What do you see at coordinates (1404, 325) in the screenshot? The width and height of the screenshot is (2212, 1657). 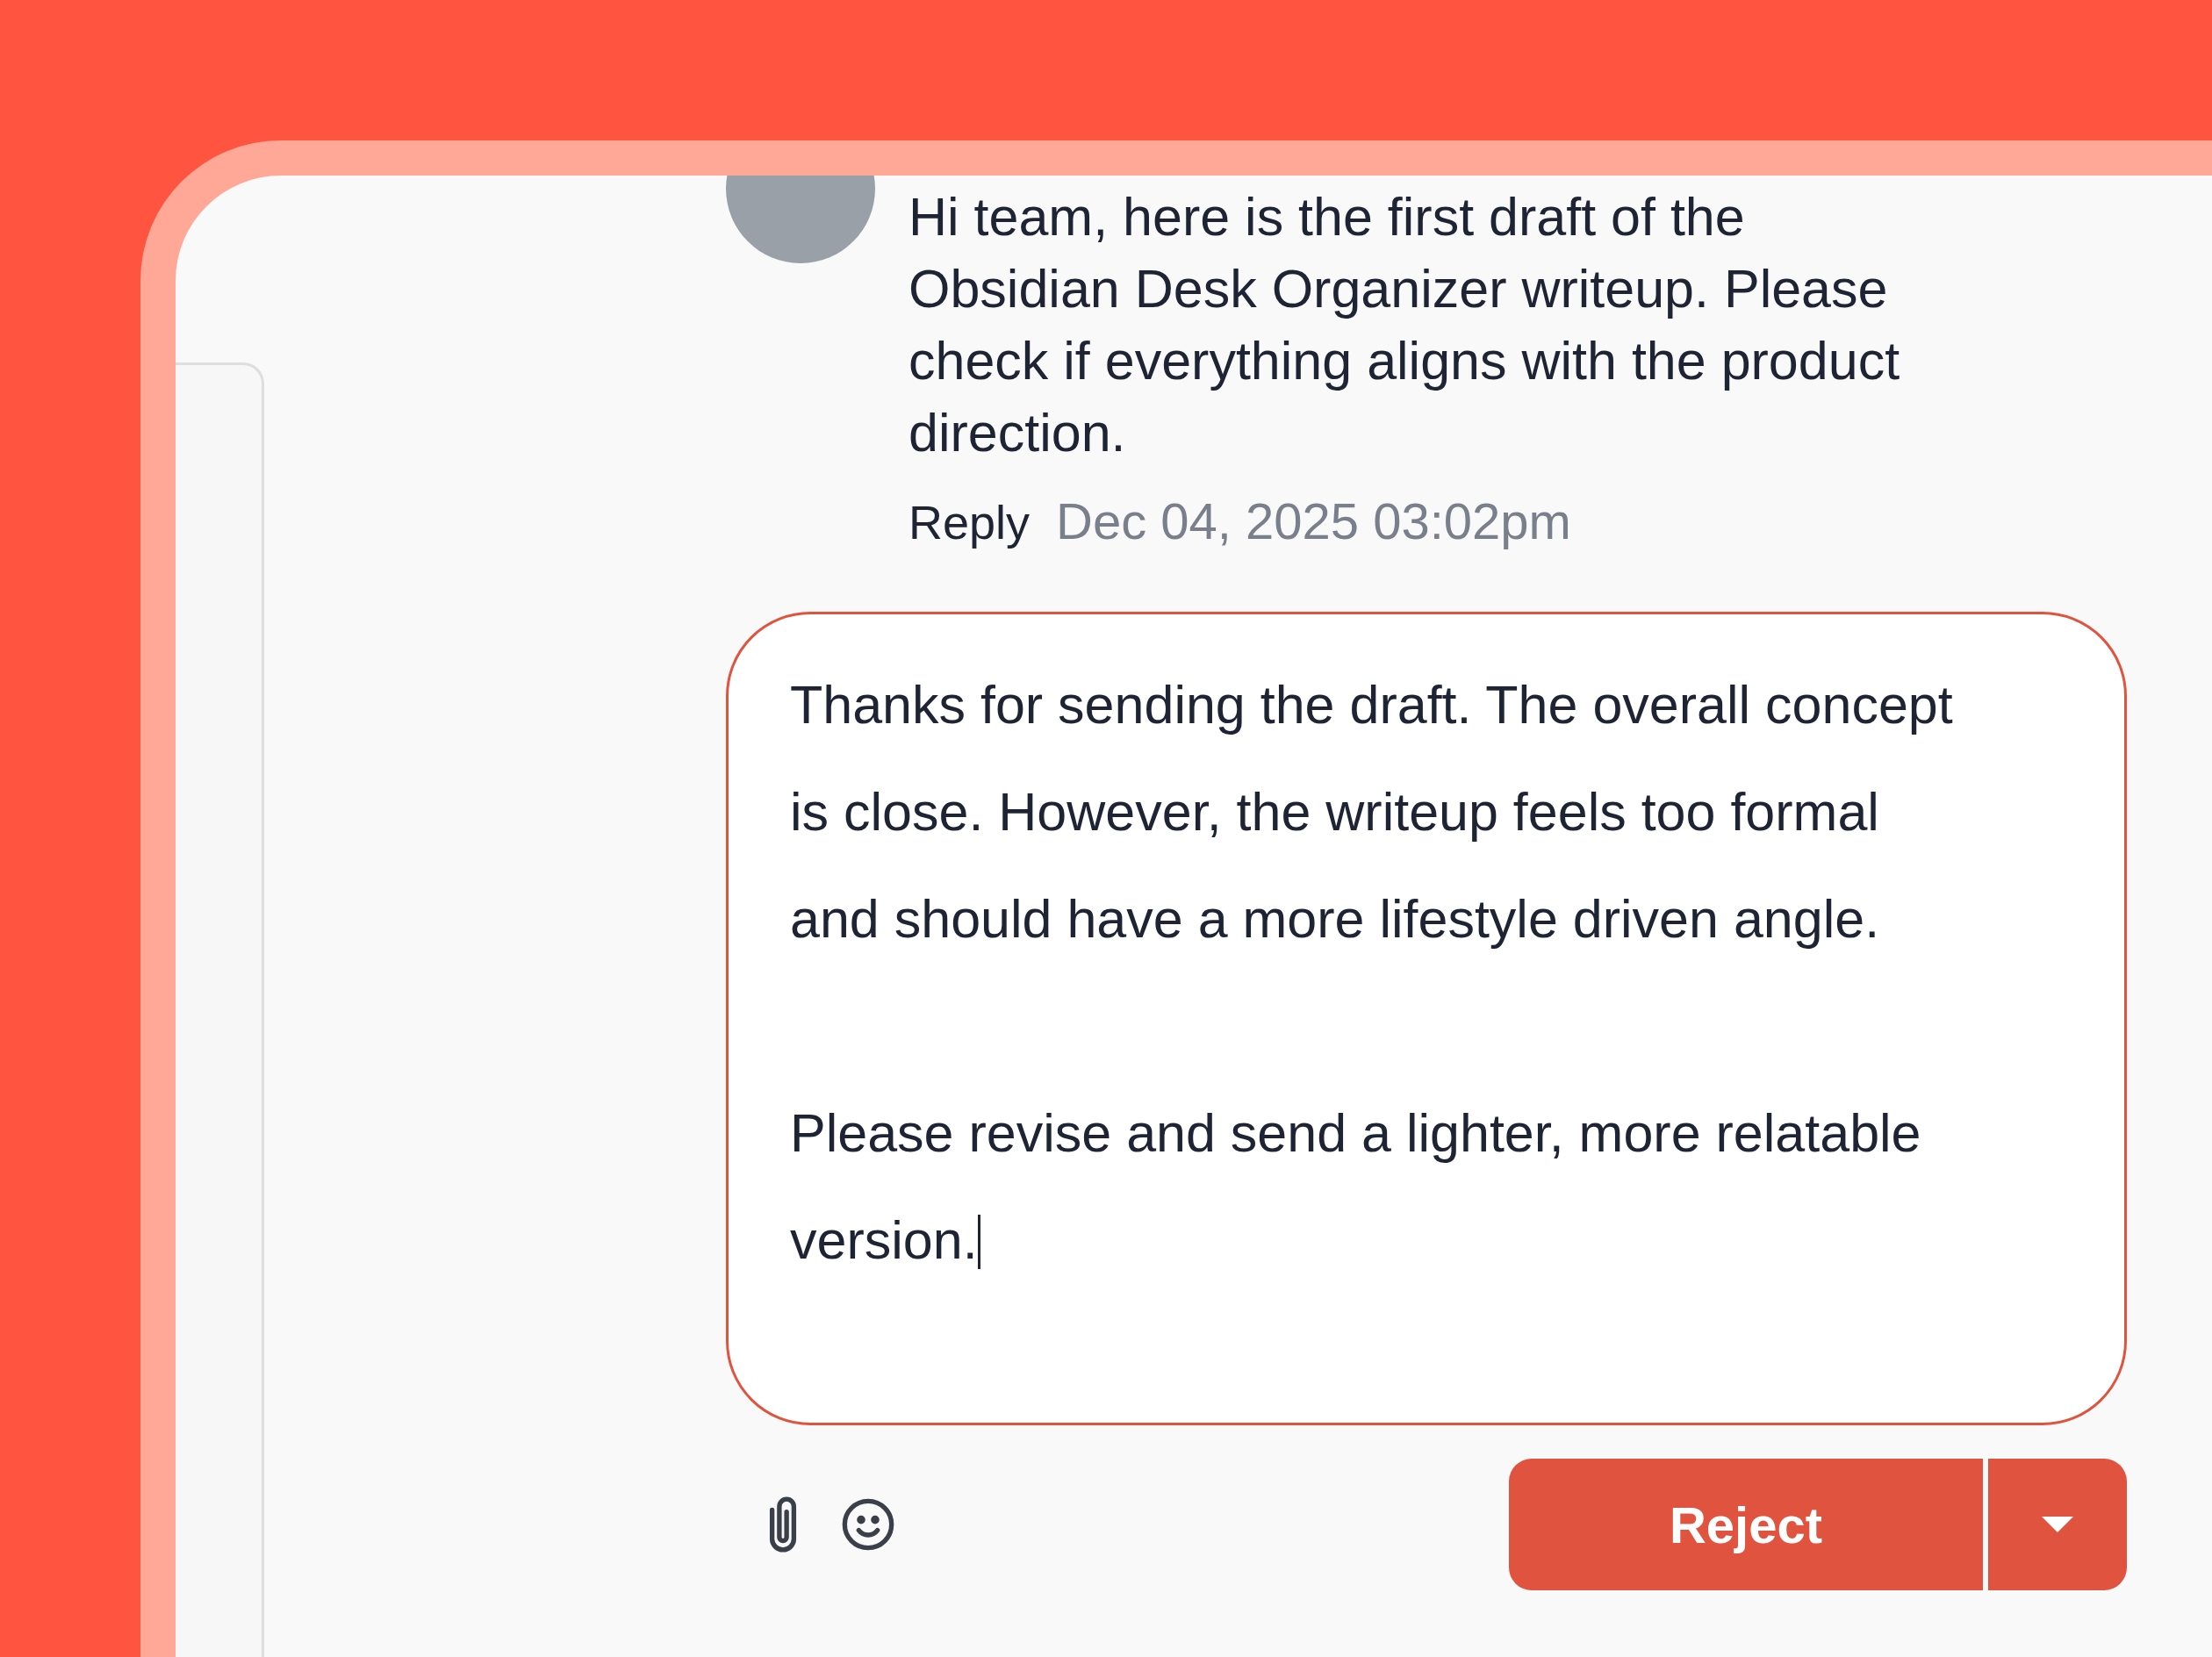 I see `message-text: Hi team, here is the first draft of the Obsidian Desk Organizer writeup. Please check if everything aligns with the product direction.` at bounding box center [1404, 325].